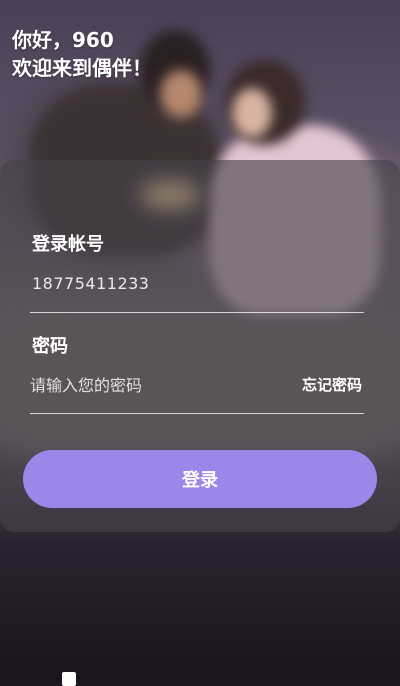  Describe the element at coordinates (332, 384) in the screenshot. I see `forgot-password-link: 忘记密码` at that location.